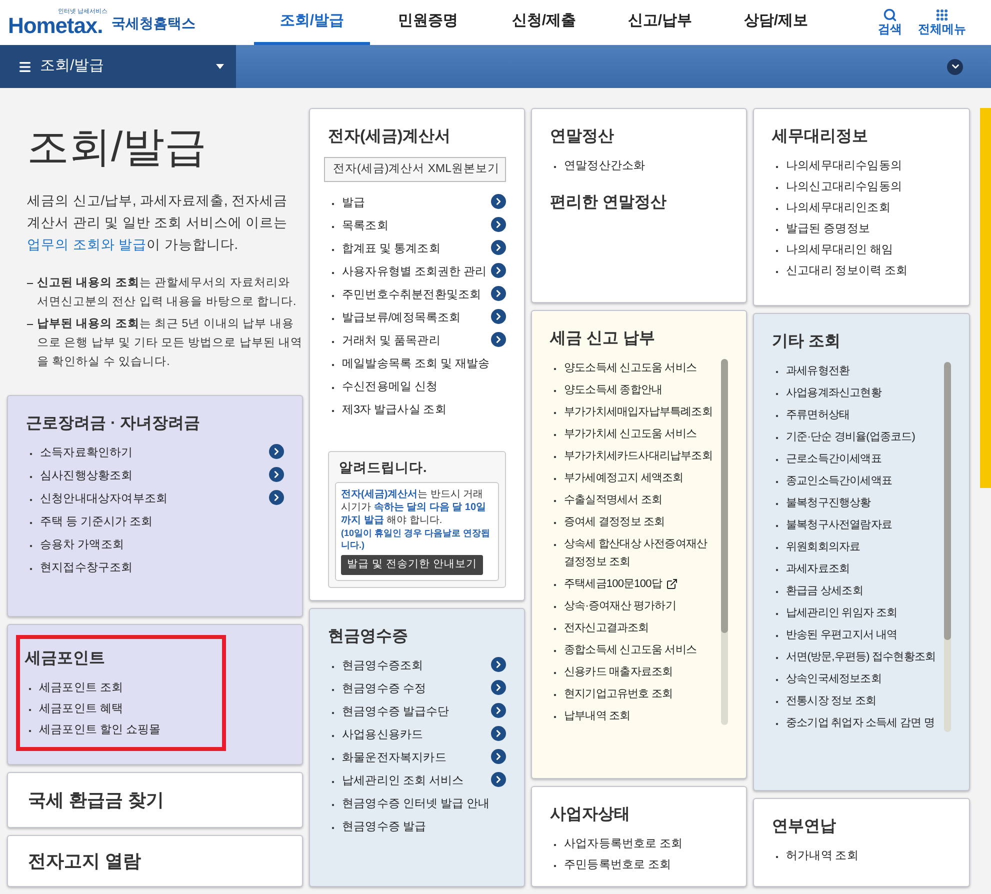 This screenshot has height=894, width=991. I want to click on menu-link: 소득자료확인하기, so click(152, 453).